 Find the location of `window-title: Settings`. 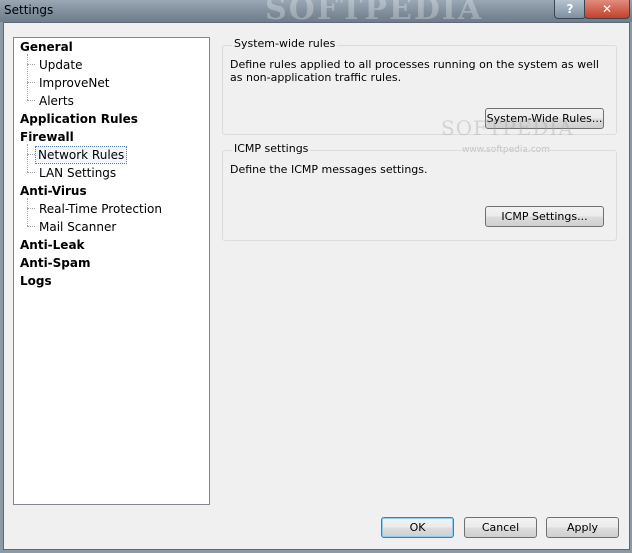

window-title: Settings is located at coordinates (29, 10).